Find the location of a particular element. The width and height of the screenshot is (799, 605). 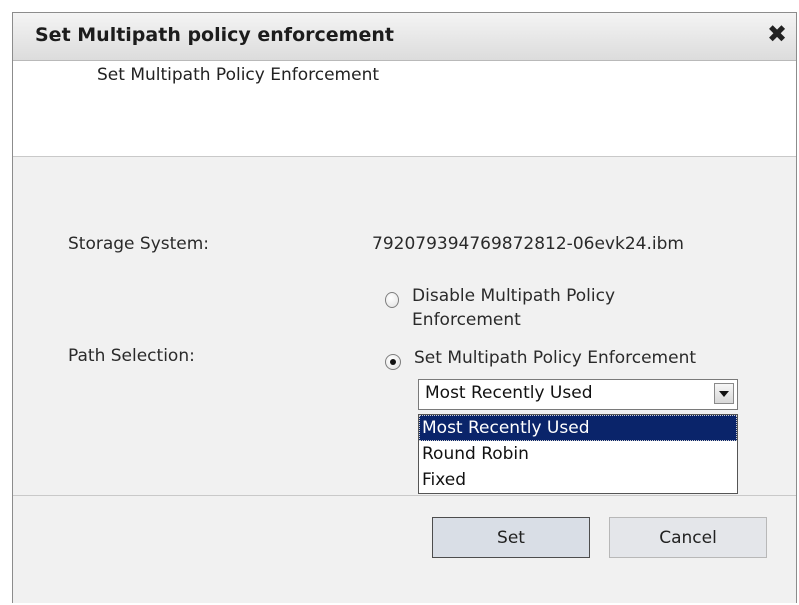

option-most-recently-used: Most Recently Used is located at coordinates (578, 428).